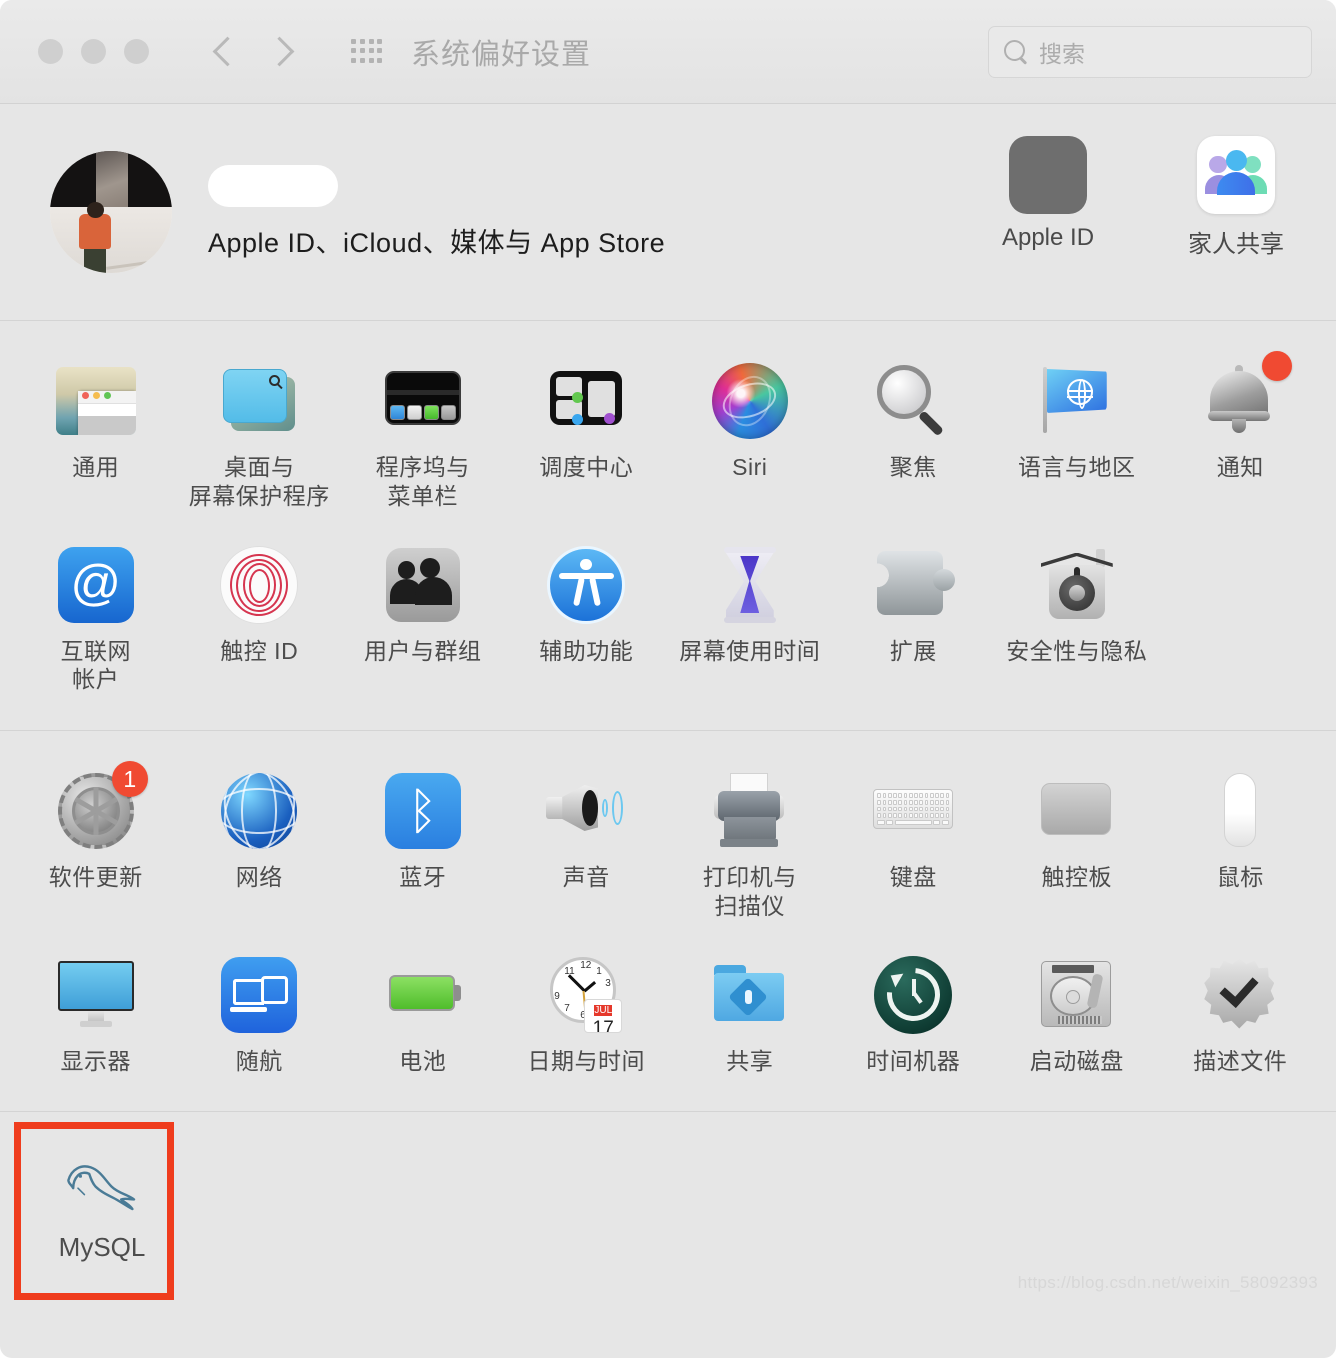 Image resolution: width=1336 pixels, height=1358 pixels. I want to click on pane-label: 触控 ID, so click(259, 650).